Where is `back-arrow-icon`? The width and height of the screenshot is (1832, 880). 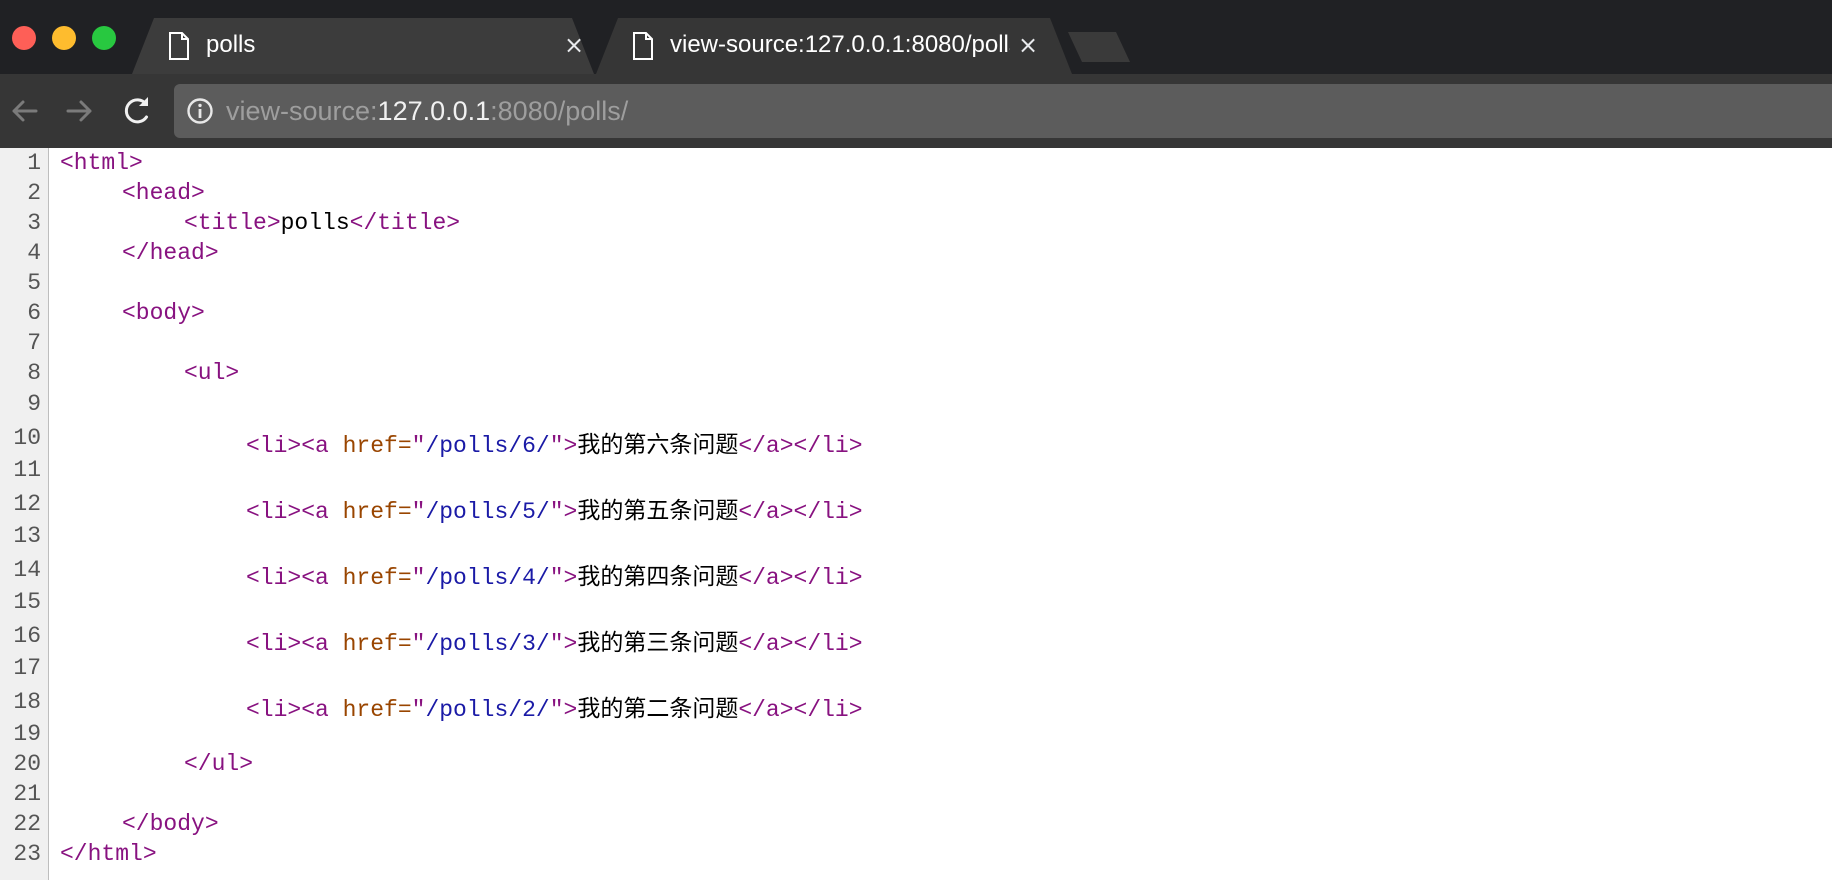
back-arrow-icon is located at coordinates (25, 111).